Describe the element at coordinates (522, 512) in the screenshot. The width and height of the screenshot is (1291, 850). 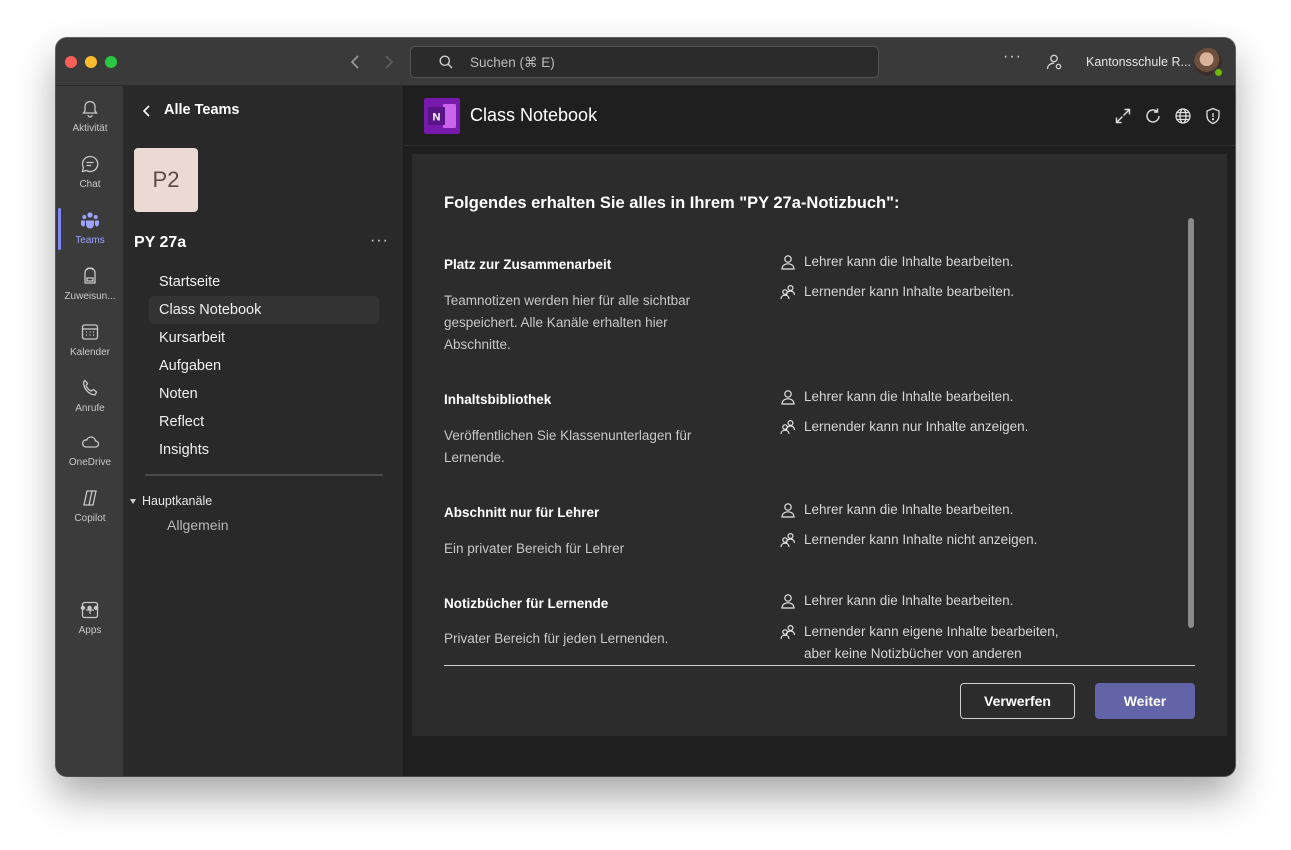
I see `section-title: Abschnitt nur für Lehrer` at that location.